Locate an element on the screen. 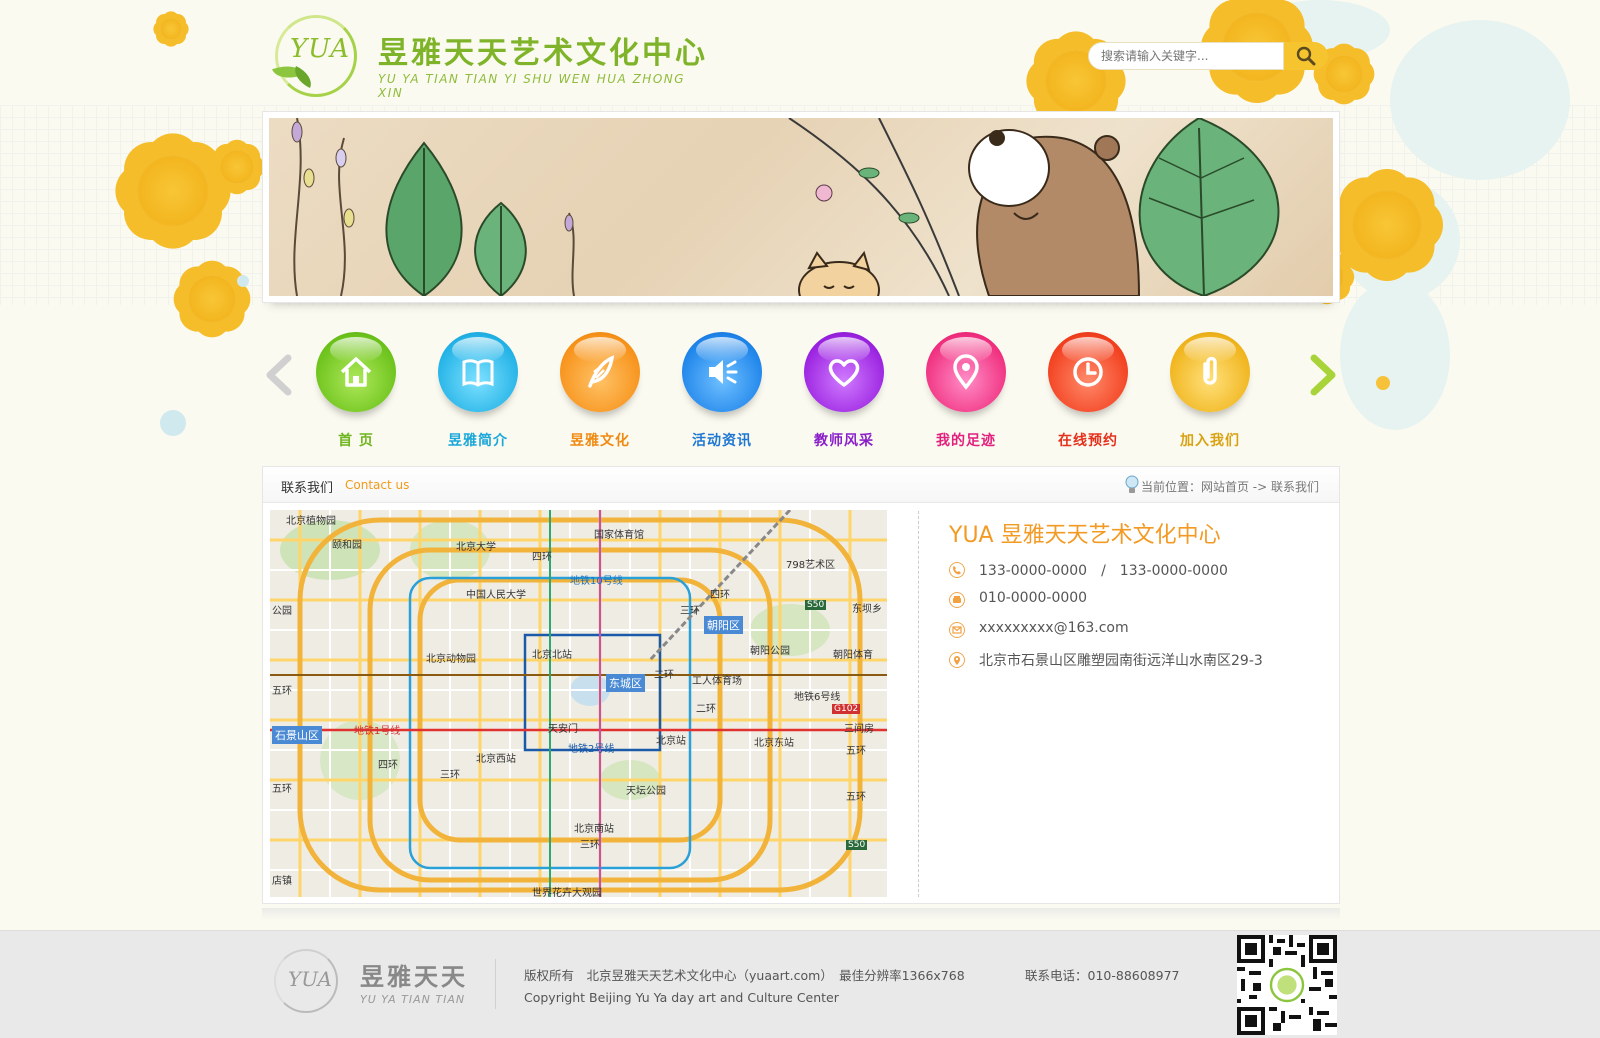  footer-phone: 联系电话：010-88608977 is located at coordinates (1102, 975).